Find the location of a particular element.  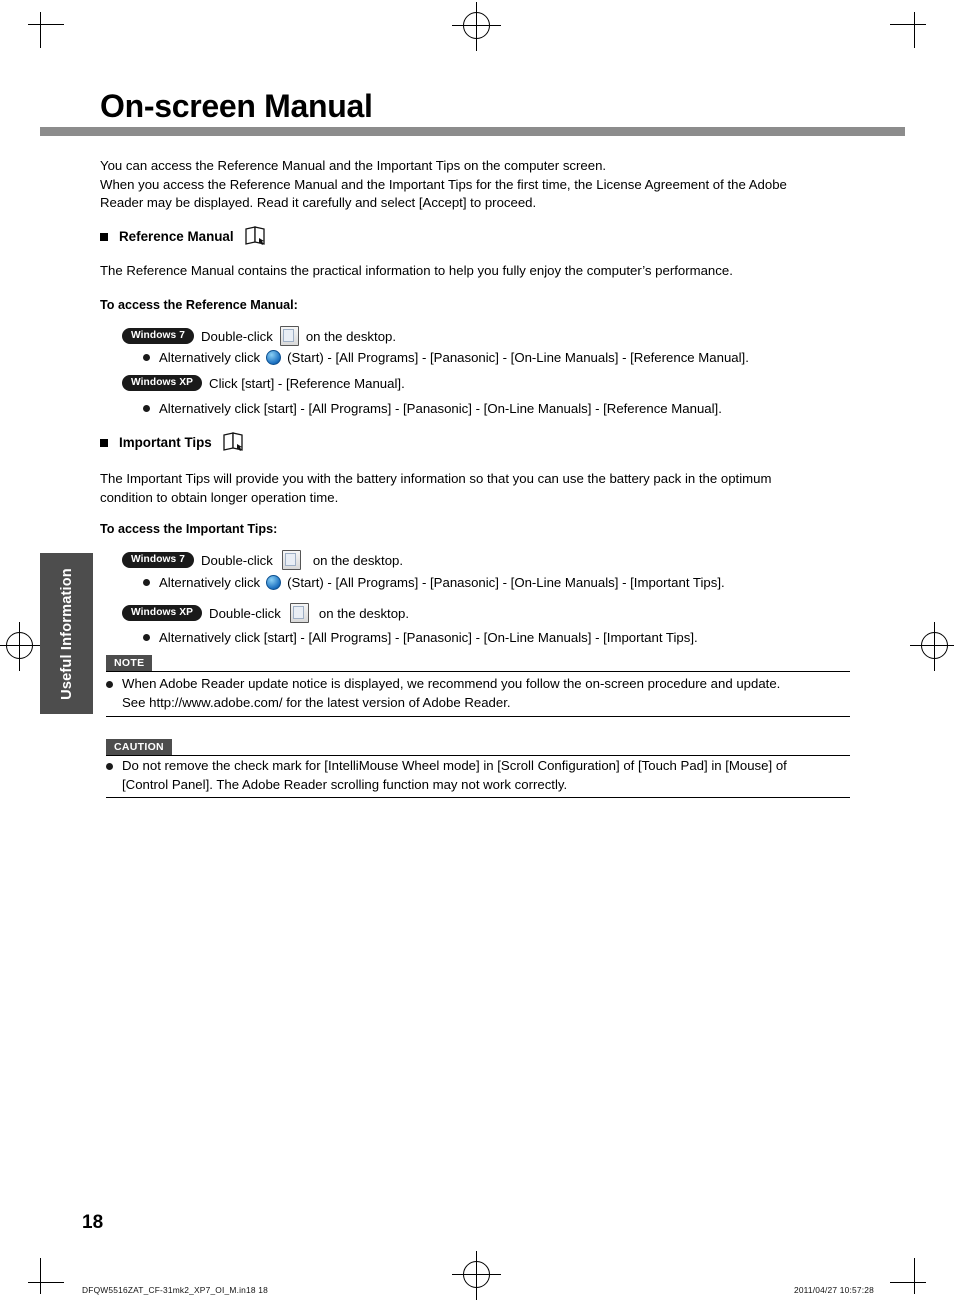

caution-top-rule is located at coordinates (478, 755).